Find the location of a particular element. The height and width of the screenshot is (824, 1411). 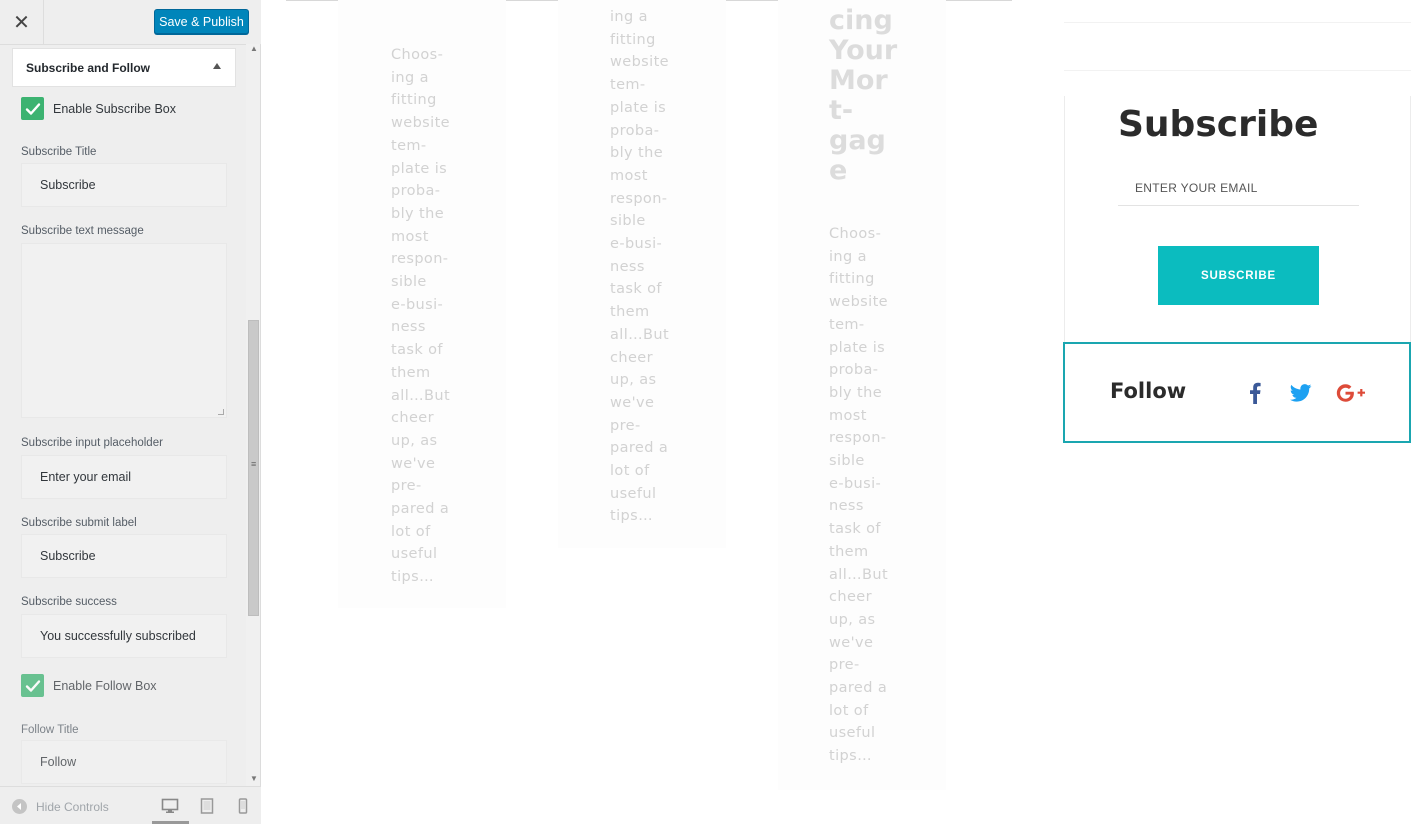

collapse-arrow-icon is located at coordinates (19, 806).